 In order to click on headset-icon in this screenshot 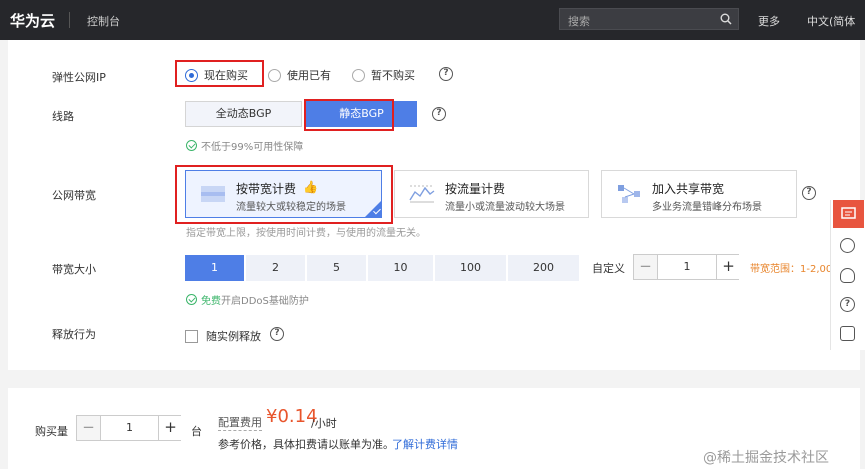, I will do `click(847, 275)`.